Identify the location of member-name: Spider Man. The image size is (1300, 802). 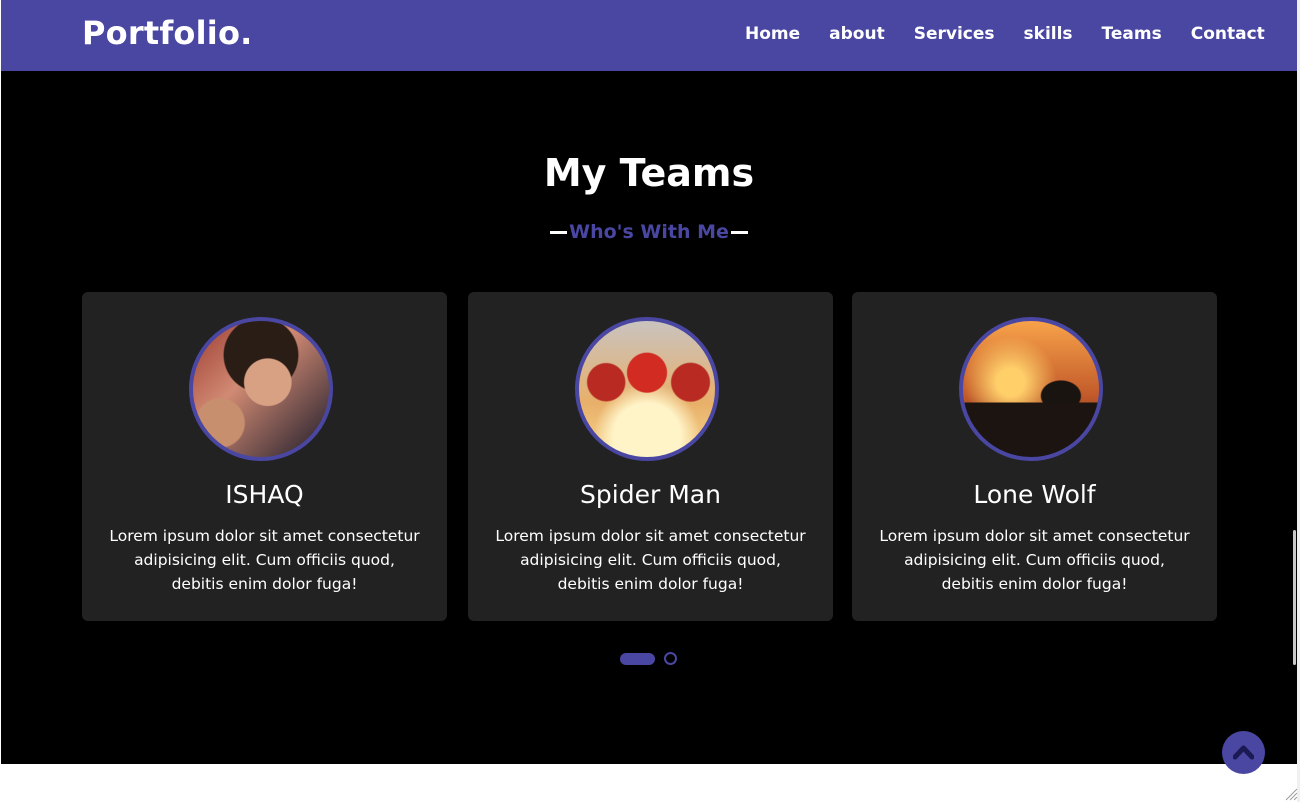
(650, 494).